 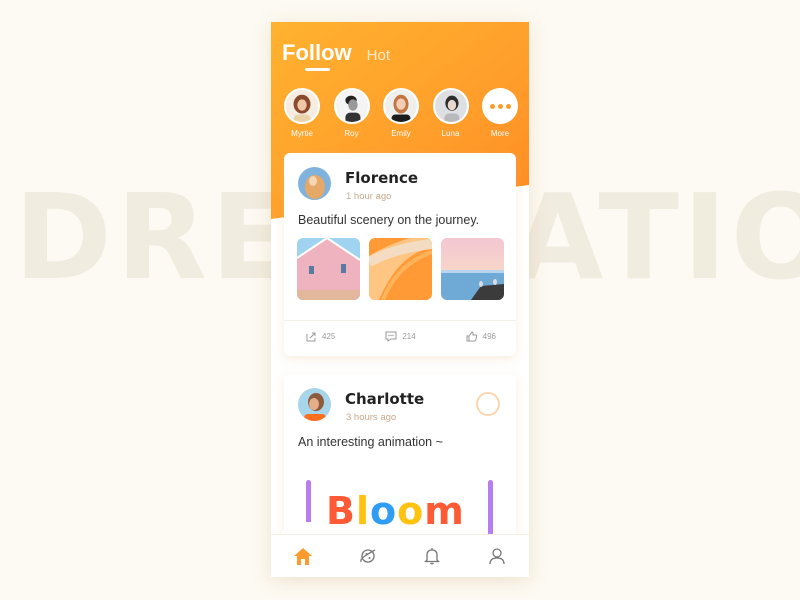 I want to click on story-more: More, so click(x=500, y=113).